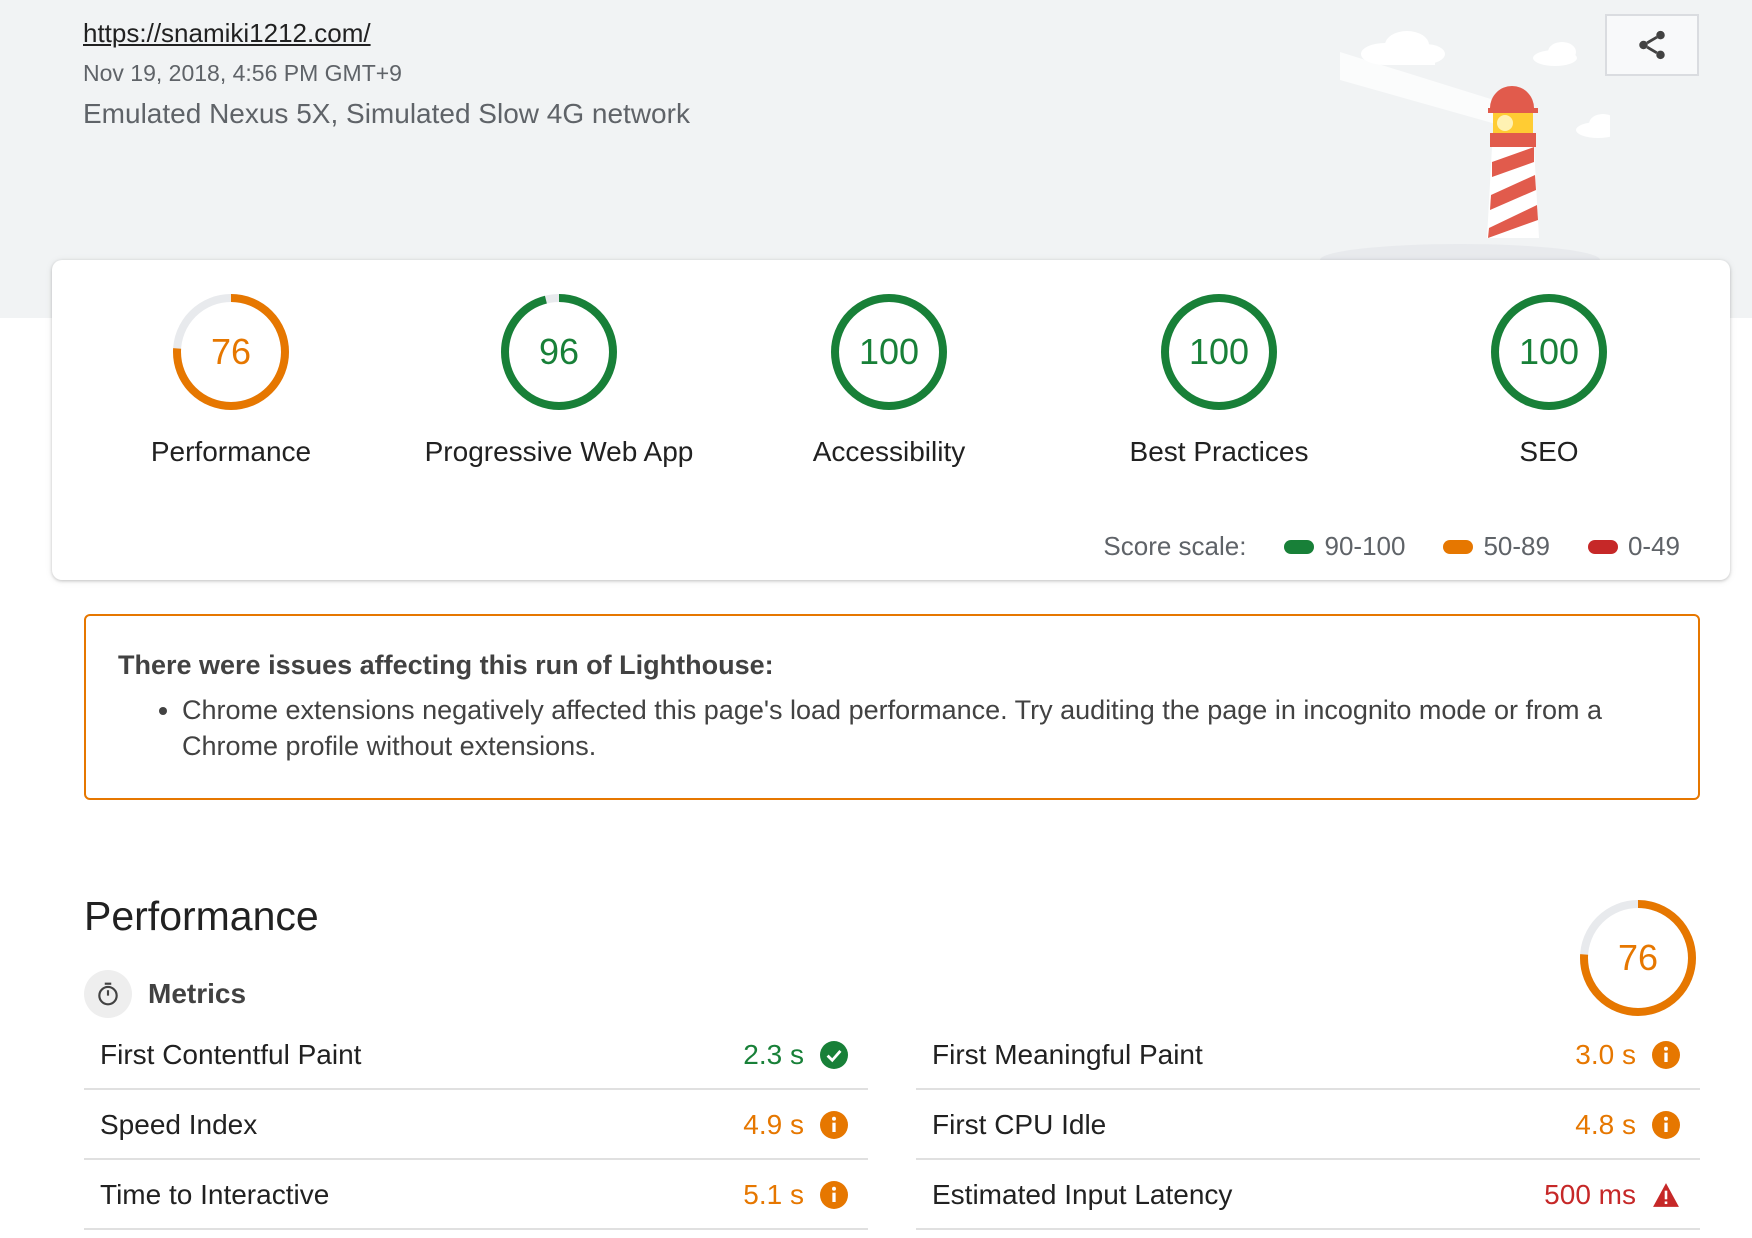 This screenshot has height=1238, width=1752. What do you see at coordinates (231, 380) in the screenshot?
I see `gauge-performance: 76 Performance` at bounding box center [231, 380].